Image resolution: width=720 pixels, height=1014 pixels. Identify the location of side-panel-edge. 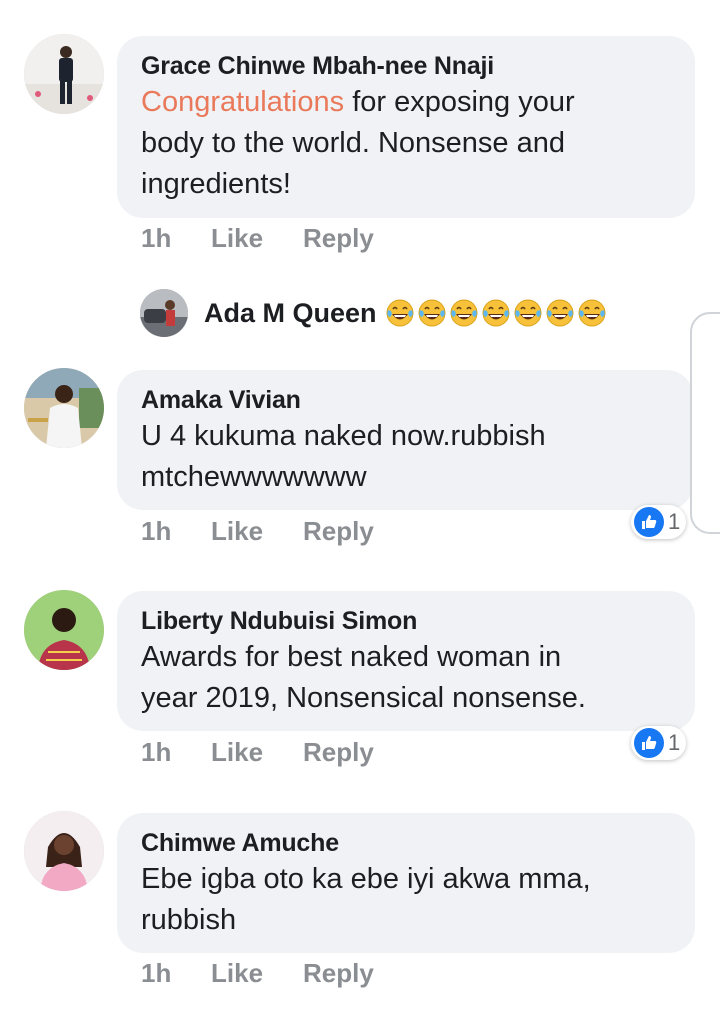
(705, 423).